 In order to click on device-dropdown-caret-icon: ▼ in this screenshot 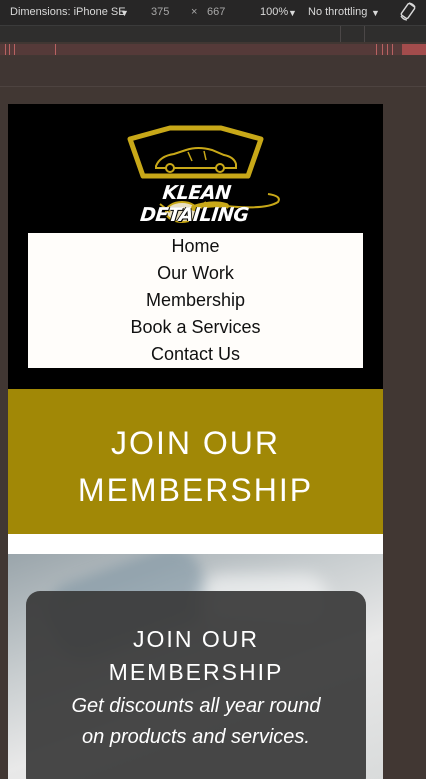, I will do `click(124, 13)`.